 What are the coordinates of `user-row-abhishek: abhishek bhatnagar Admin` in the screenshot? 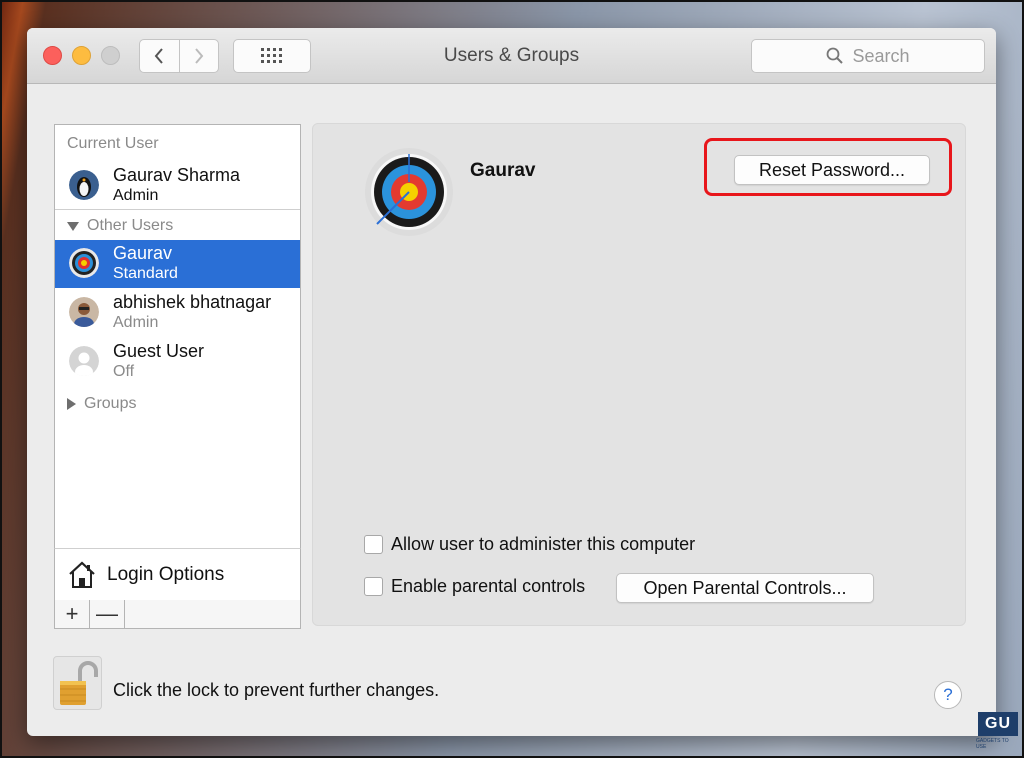 It's located at (177, 313).